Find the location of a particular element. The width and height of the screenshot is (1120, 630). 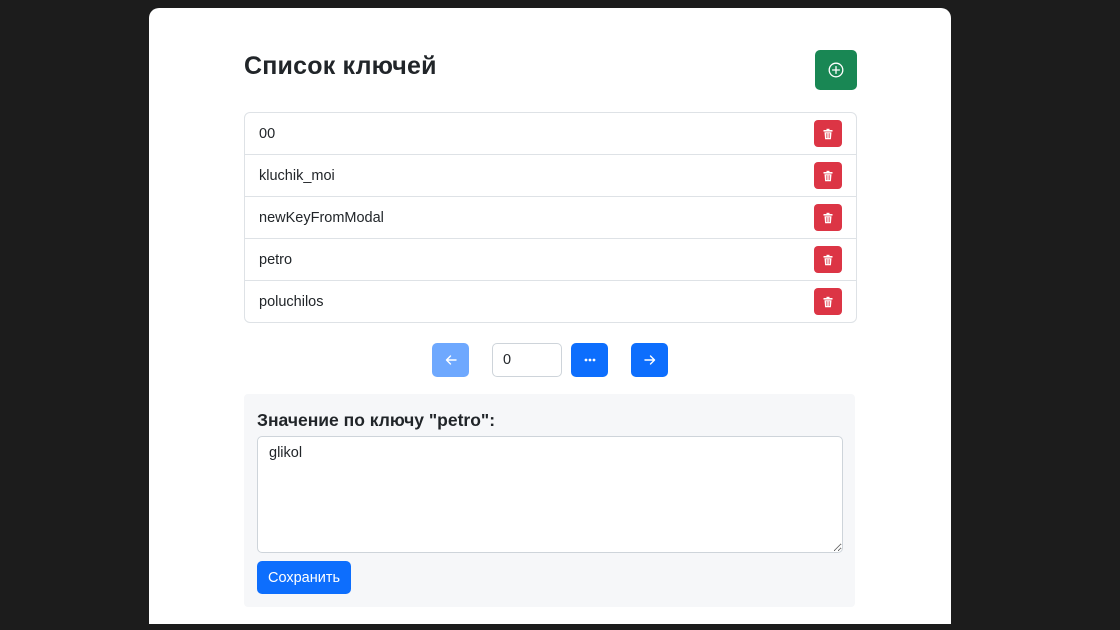

plus-circle-icon is located at coordinates (836, 70).